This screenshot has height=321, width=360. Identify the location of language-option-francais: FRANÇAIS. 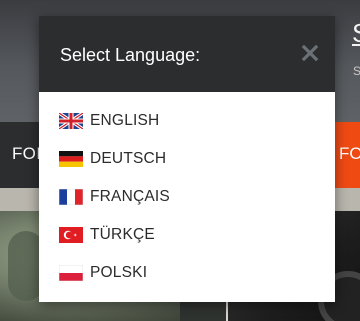
(187, 197).